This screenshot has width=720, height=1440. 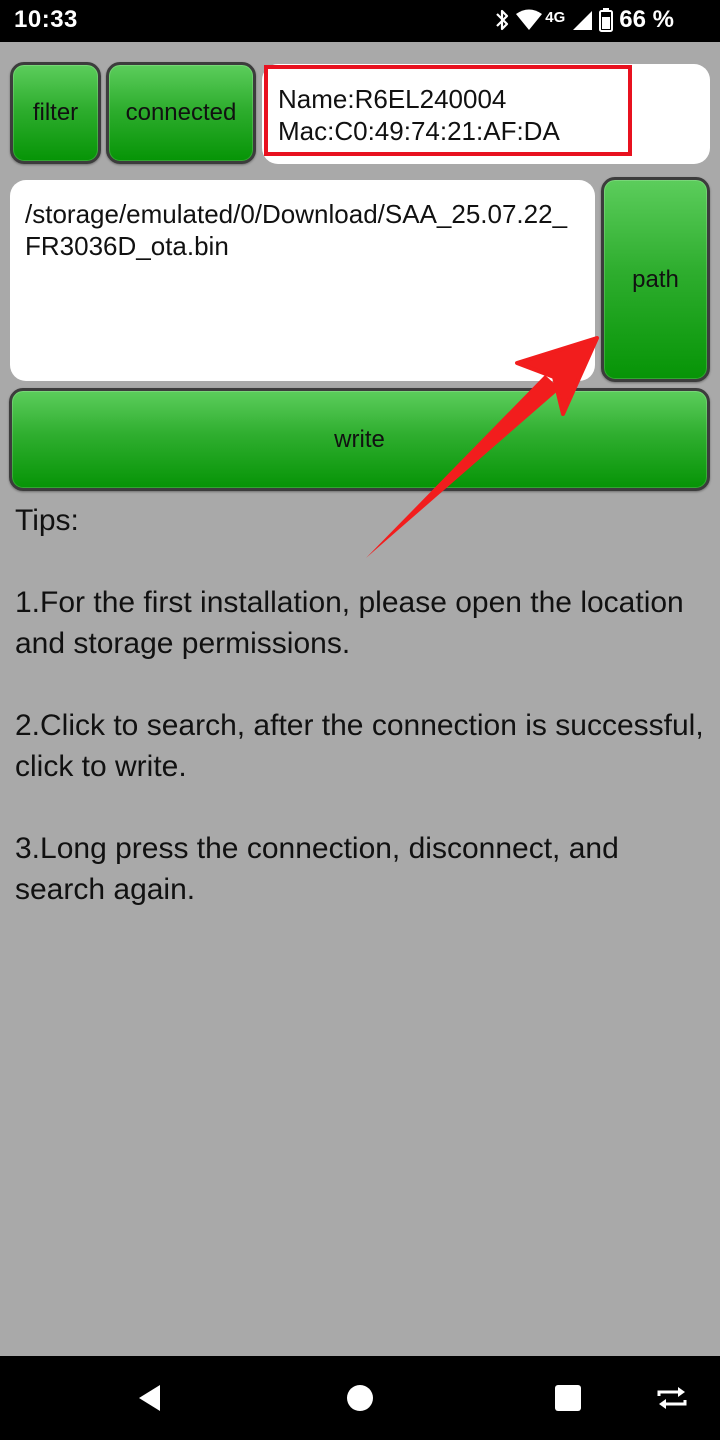 I want to click on recents-icon, so click(x=568, y=1398).